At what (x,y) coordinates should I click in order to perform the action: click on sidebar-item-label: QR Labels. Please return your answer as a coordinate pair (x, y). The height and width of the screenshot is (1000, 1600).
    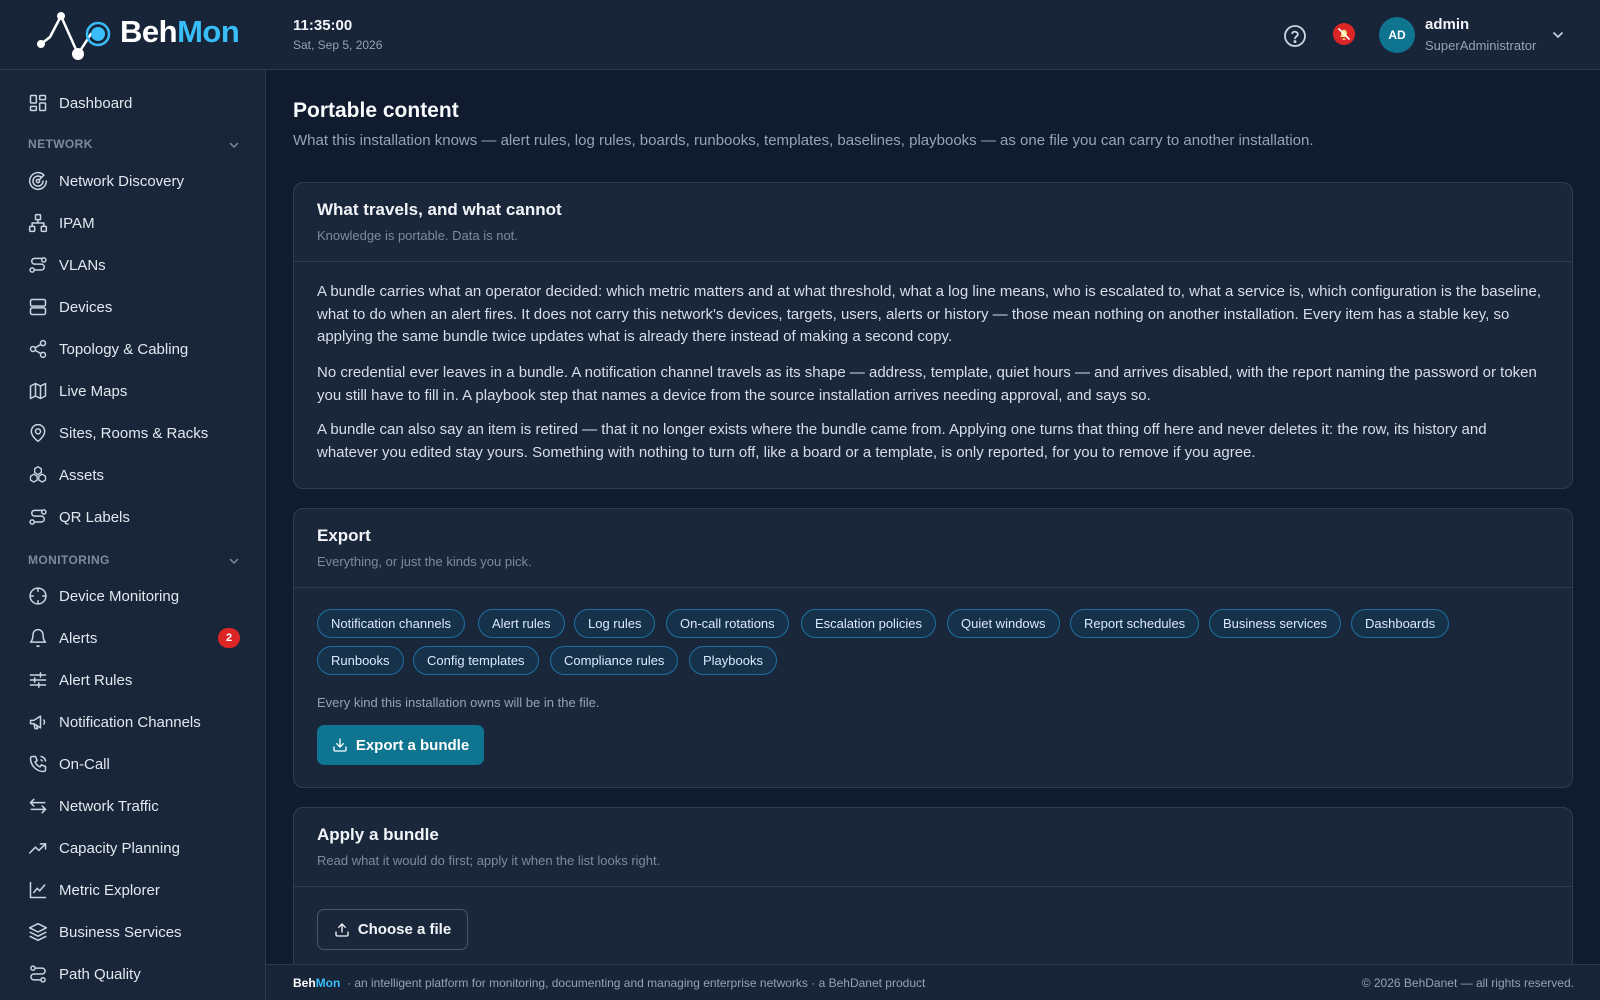
    Looking at the image, I should click on (94, 517).